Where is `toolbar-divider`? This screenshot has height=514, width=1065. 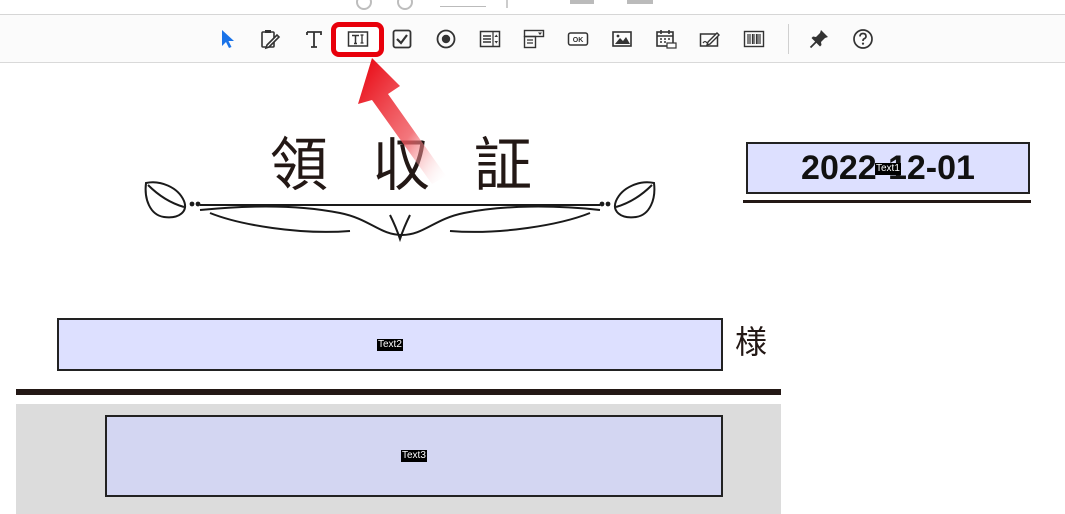
toolbar-divider is located at coordinates (788, 39).